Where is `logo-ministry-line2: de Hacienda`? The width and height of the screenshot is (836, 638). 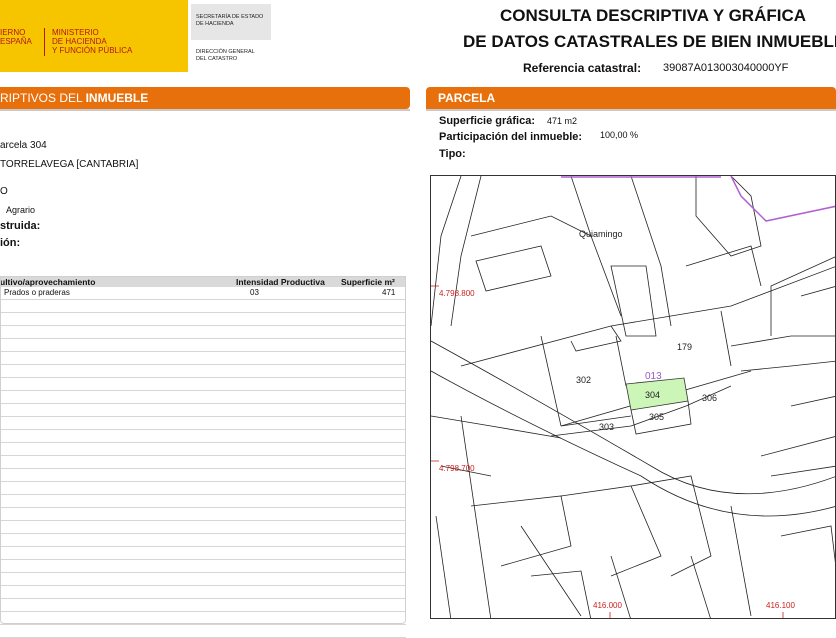 logo-ministry-line2: de Hacienda is located at coordinates (79, 41).